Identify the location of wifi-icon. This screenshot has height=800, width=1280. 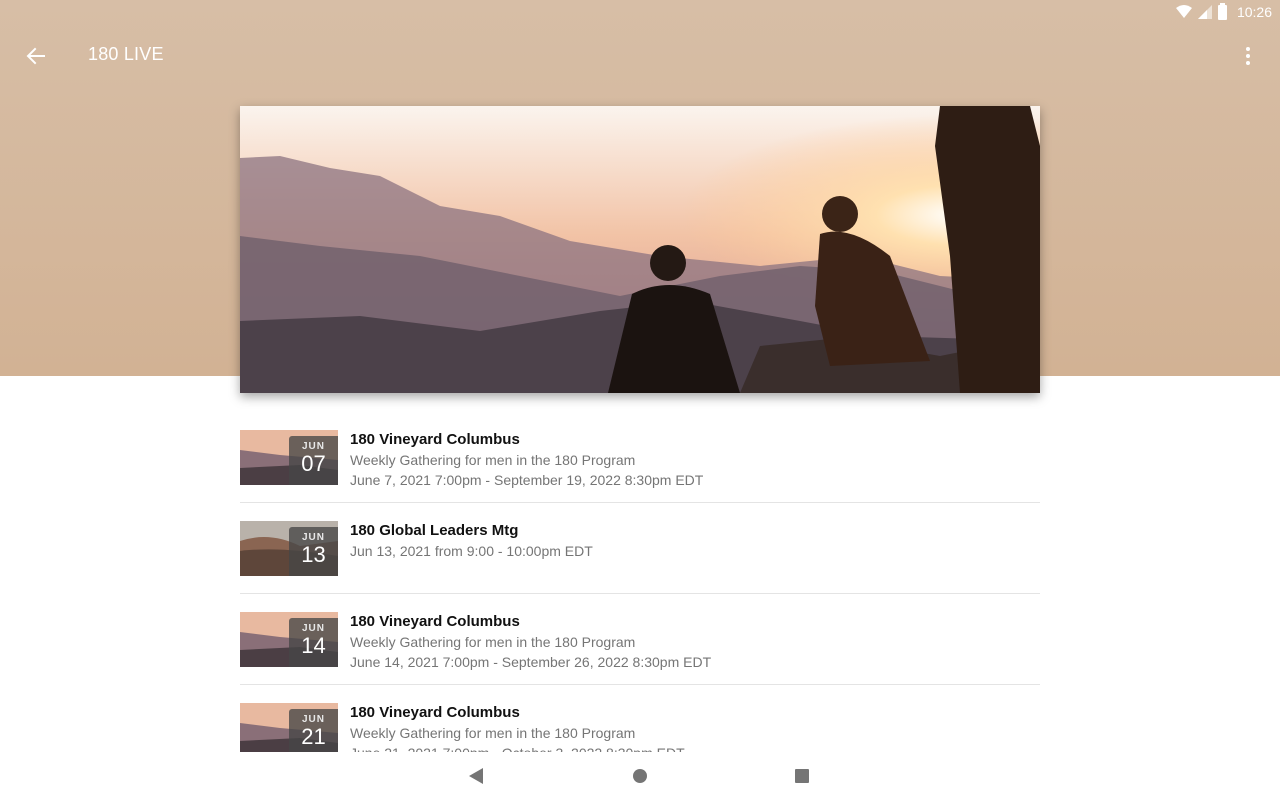
(1183, 11).